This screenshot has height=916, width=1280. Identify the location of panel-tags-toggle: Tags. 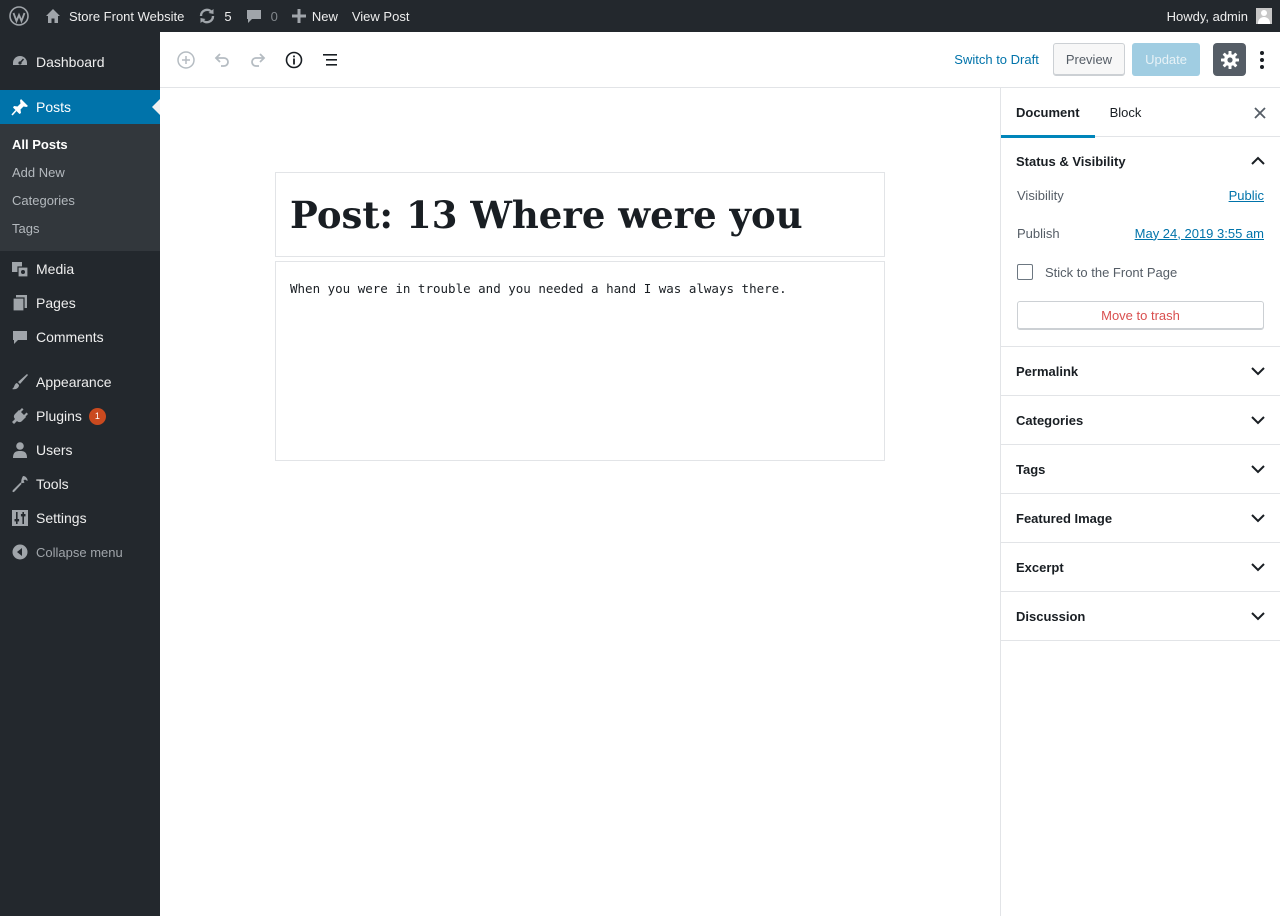
(1140, 469).